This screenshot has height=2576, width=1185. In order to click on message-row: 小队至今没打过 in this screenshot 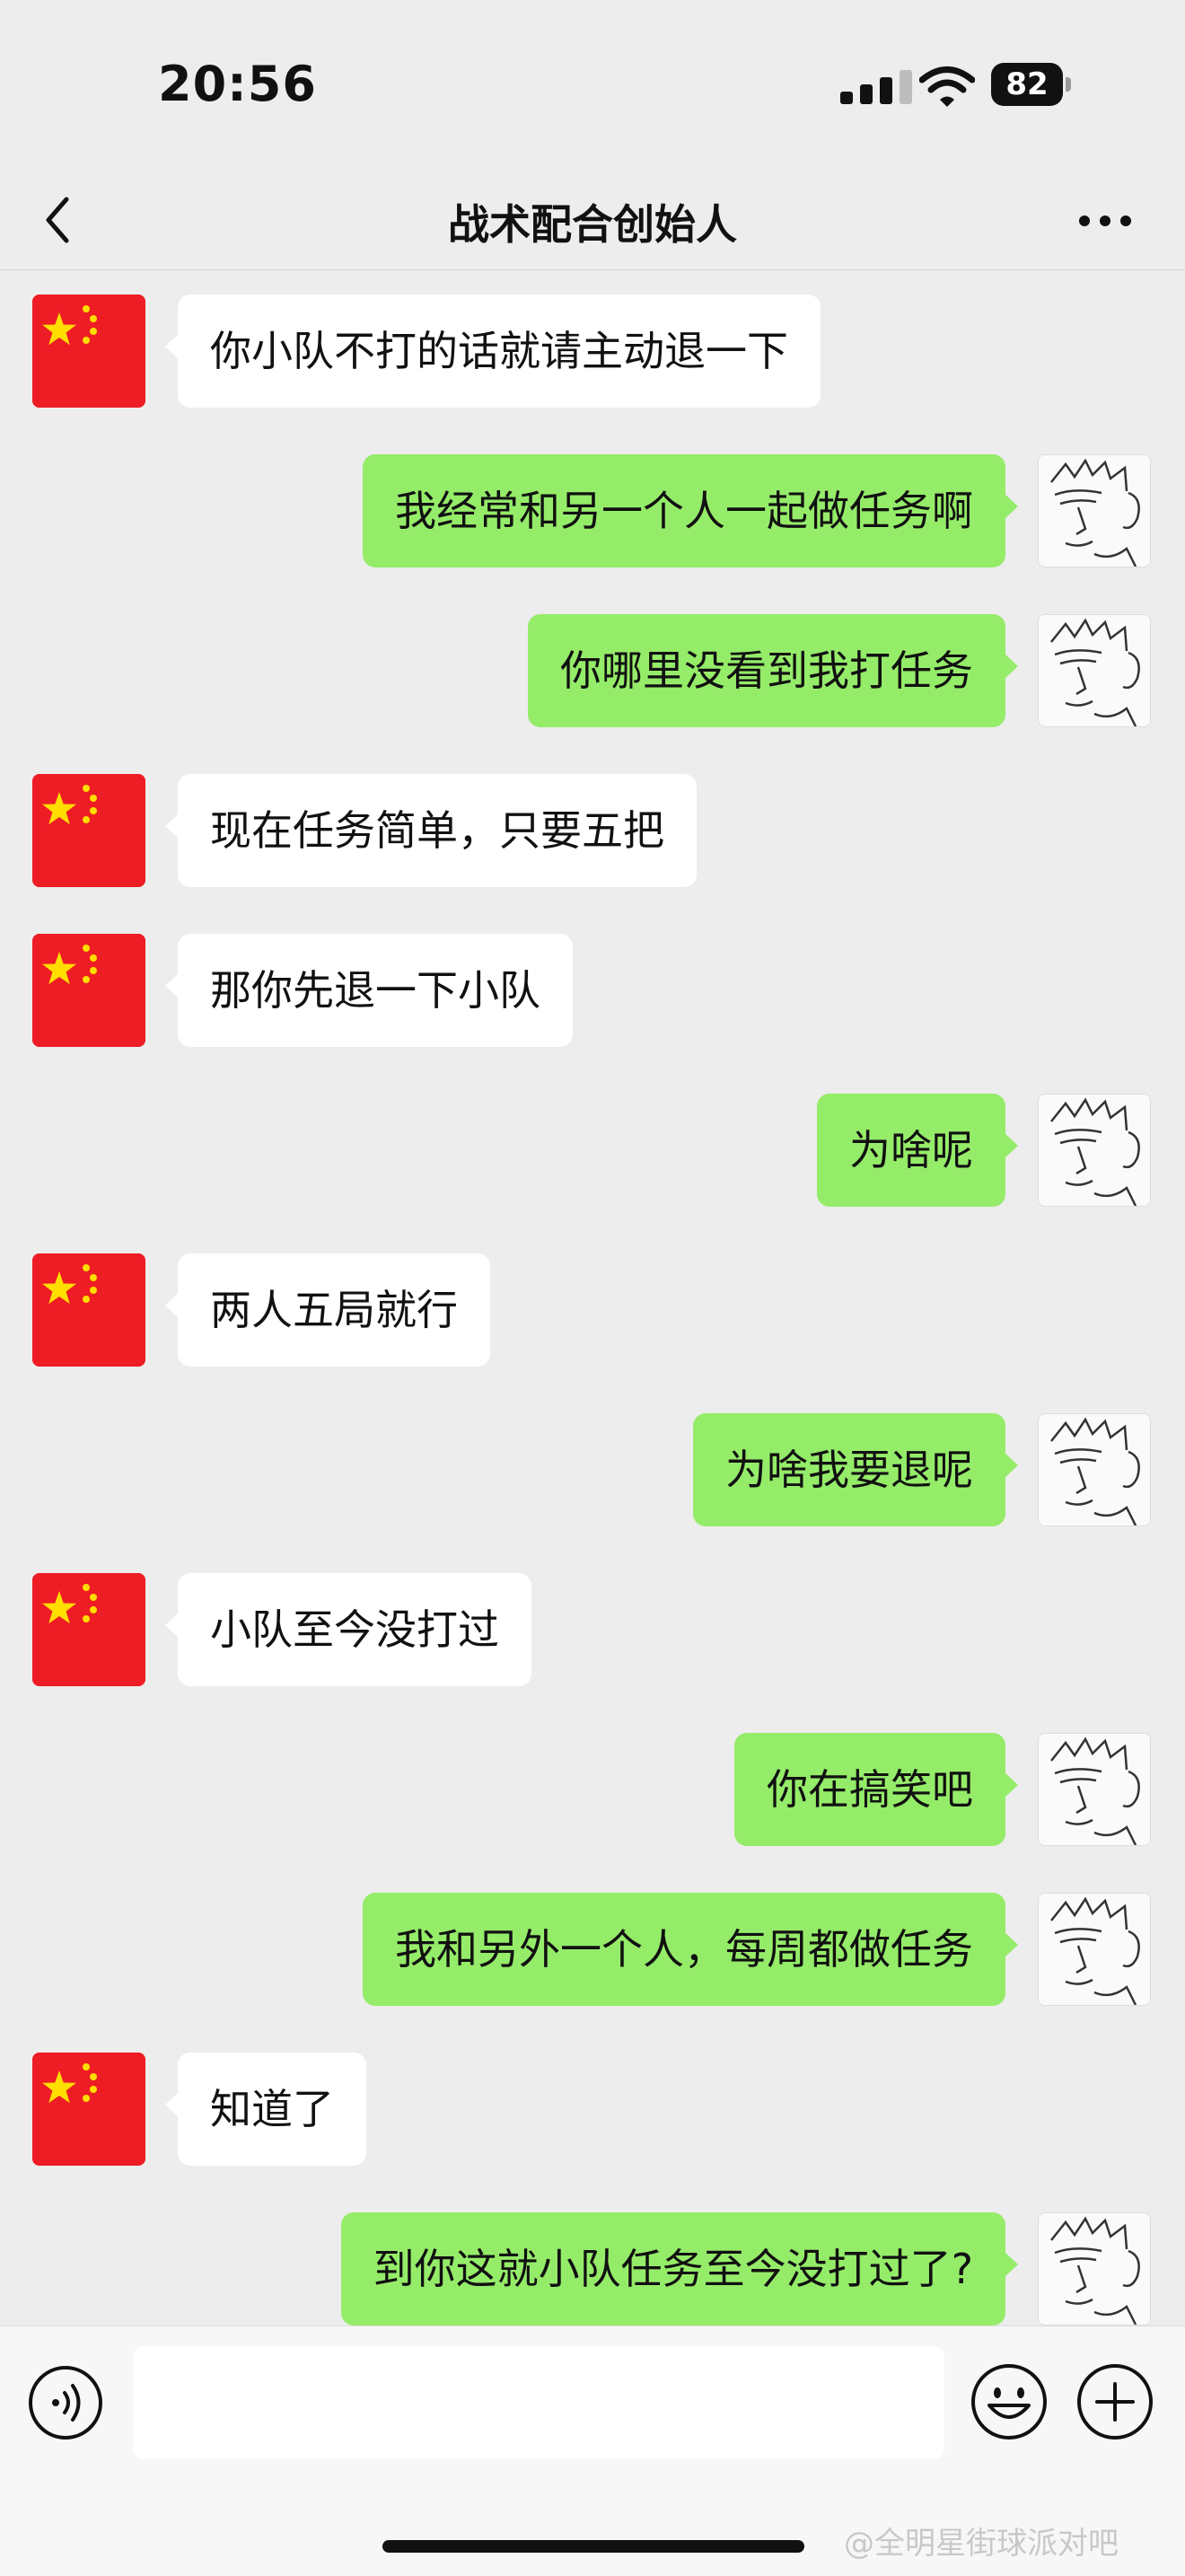, I will do `click(592, 1629)`.